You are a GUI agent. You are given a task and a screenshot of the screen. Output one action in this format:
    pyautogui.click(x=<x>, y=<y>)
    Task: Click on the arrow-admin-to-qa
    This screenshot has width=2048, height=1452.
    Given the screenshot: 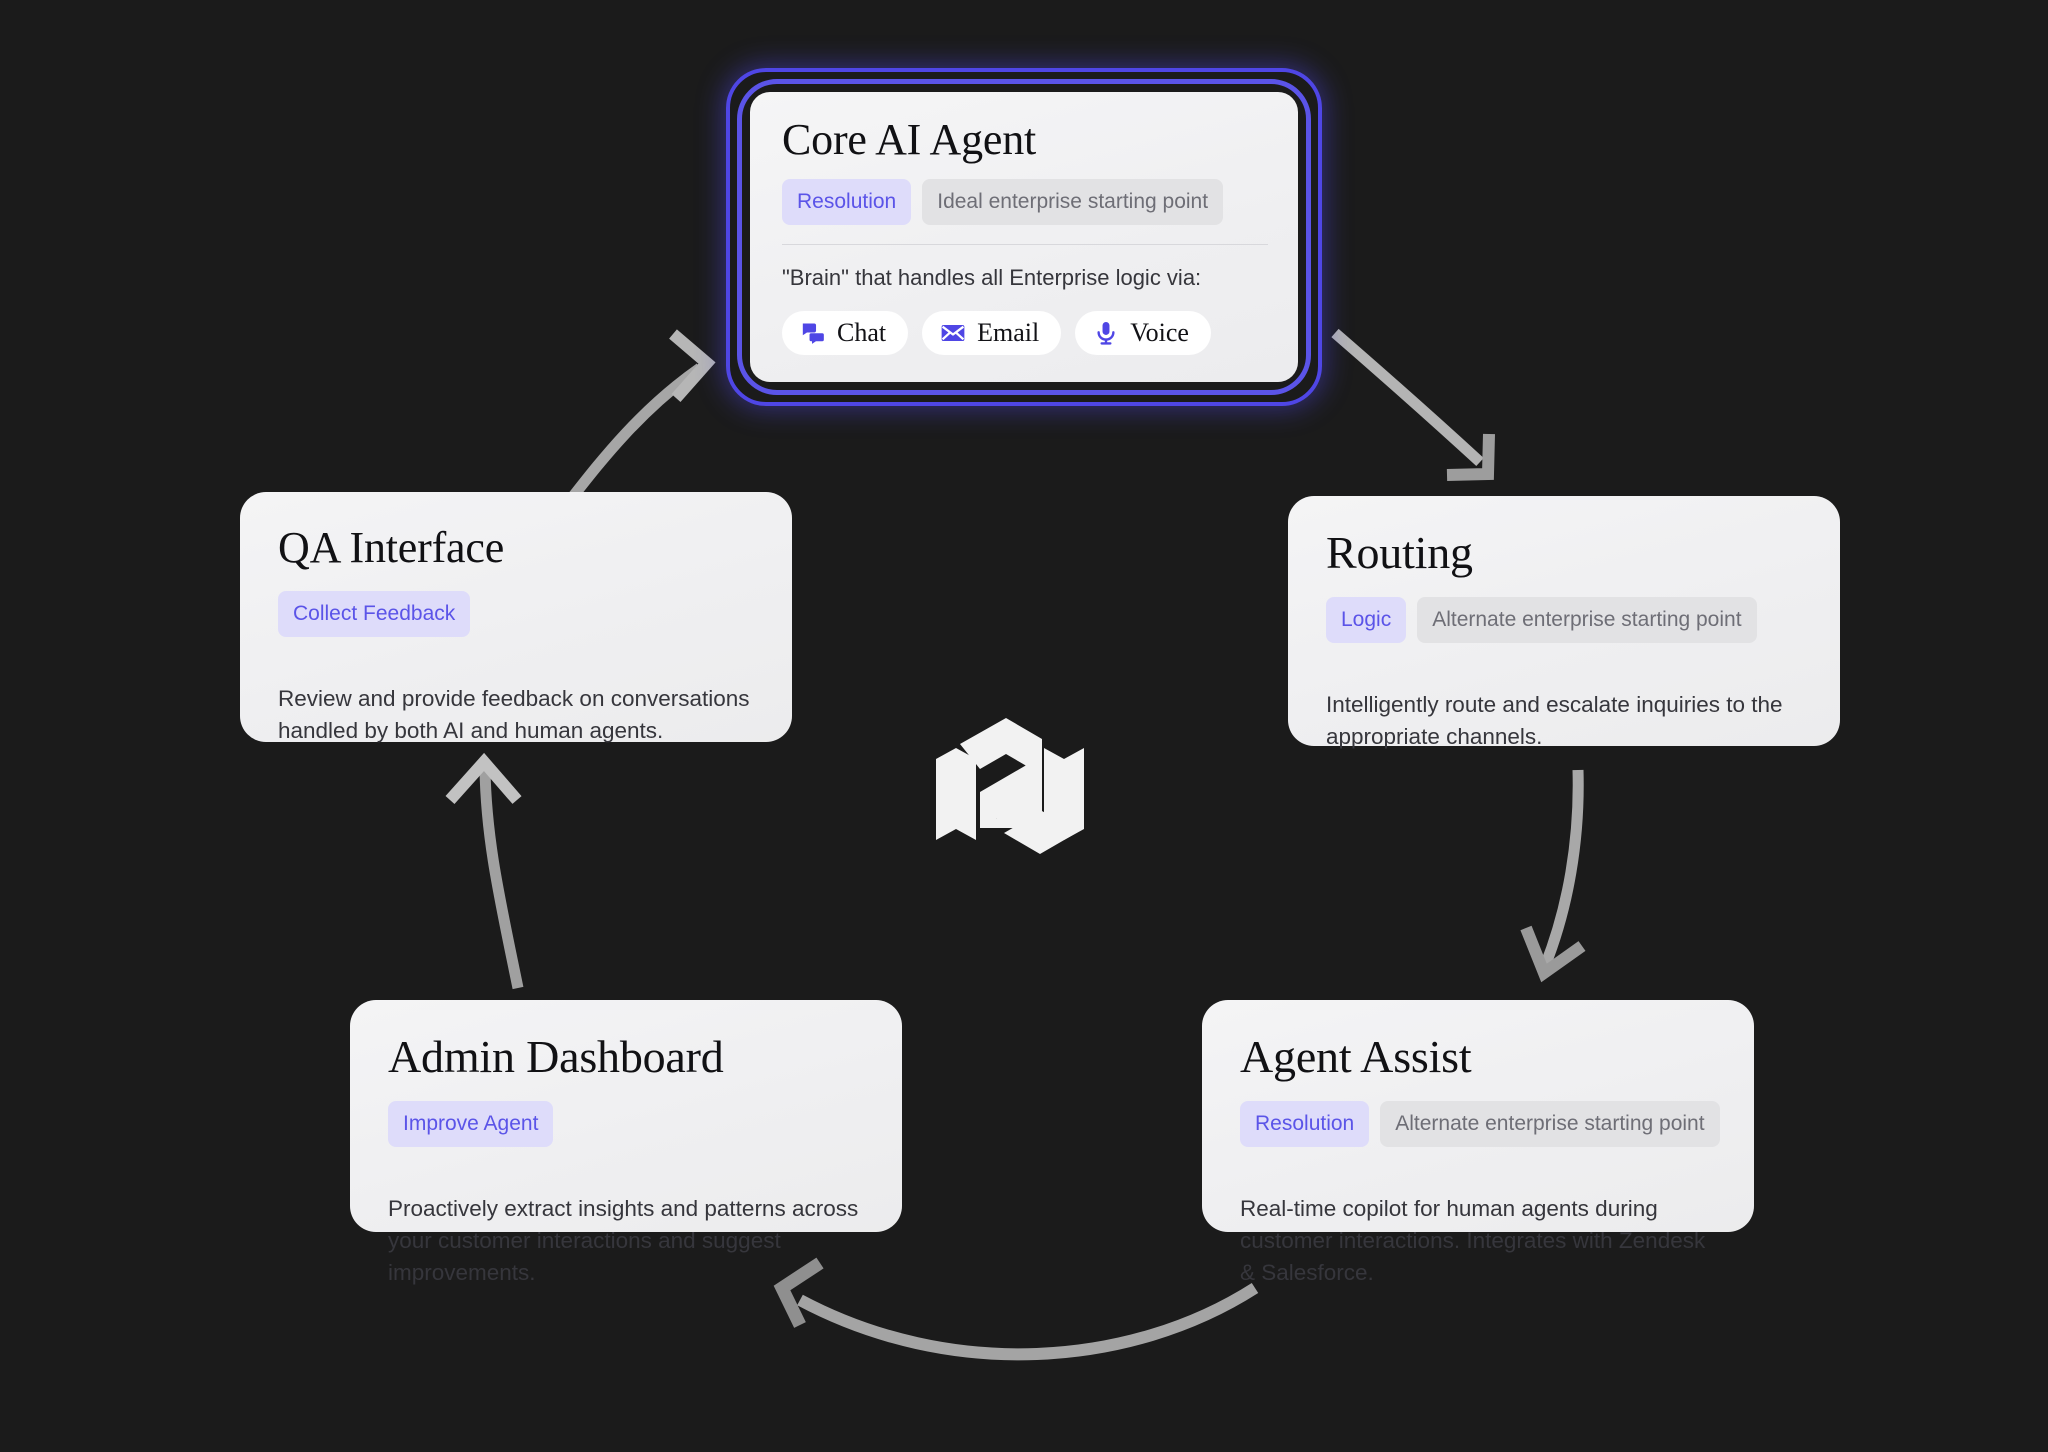 What is the action you would take?
    pyautogui.click(x=484, y=871)
    